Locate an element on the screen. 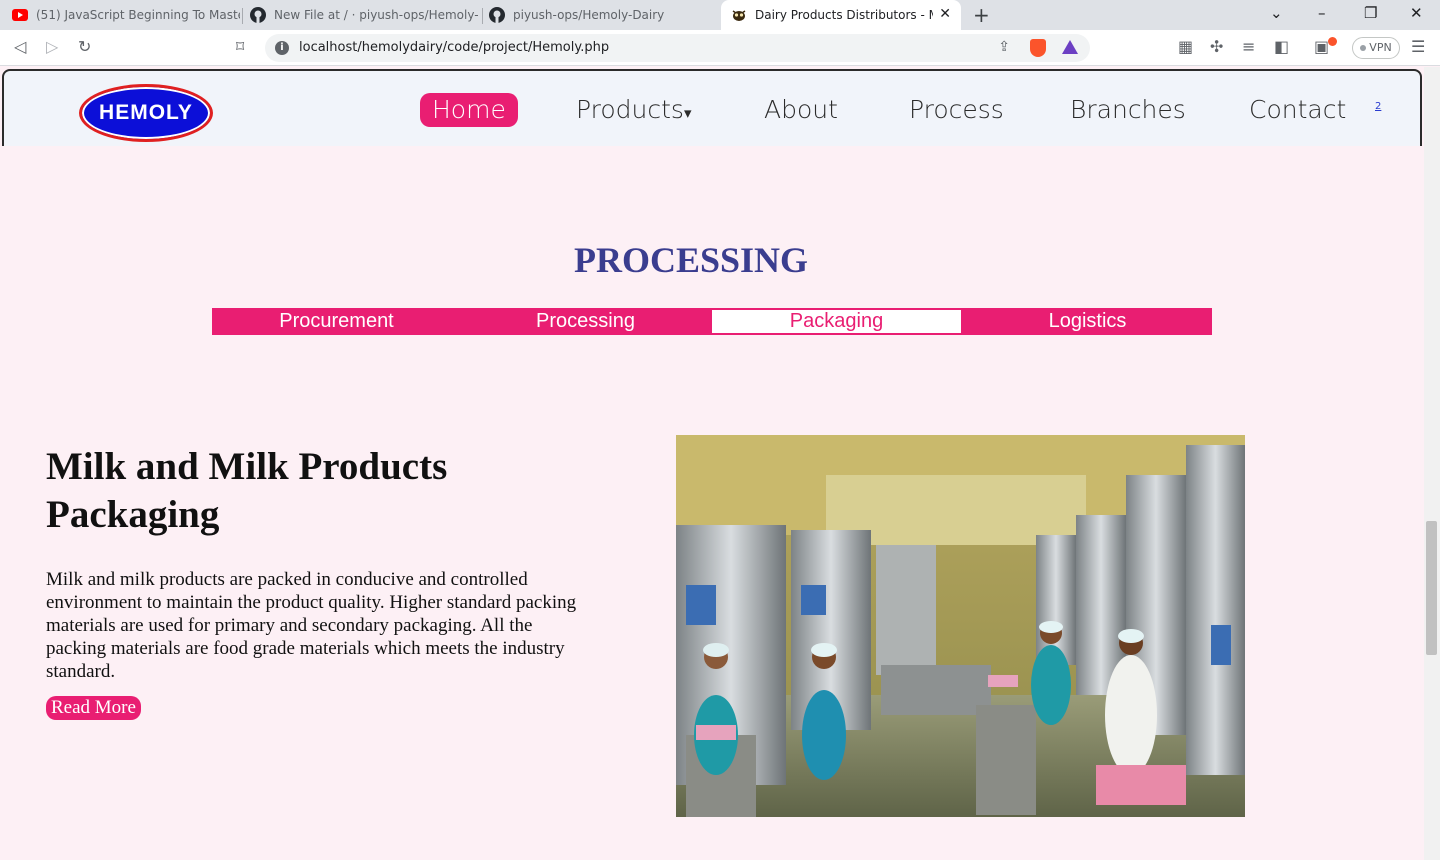  extension-icon: ▦ is located at coordinates (1185, 47).